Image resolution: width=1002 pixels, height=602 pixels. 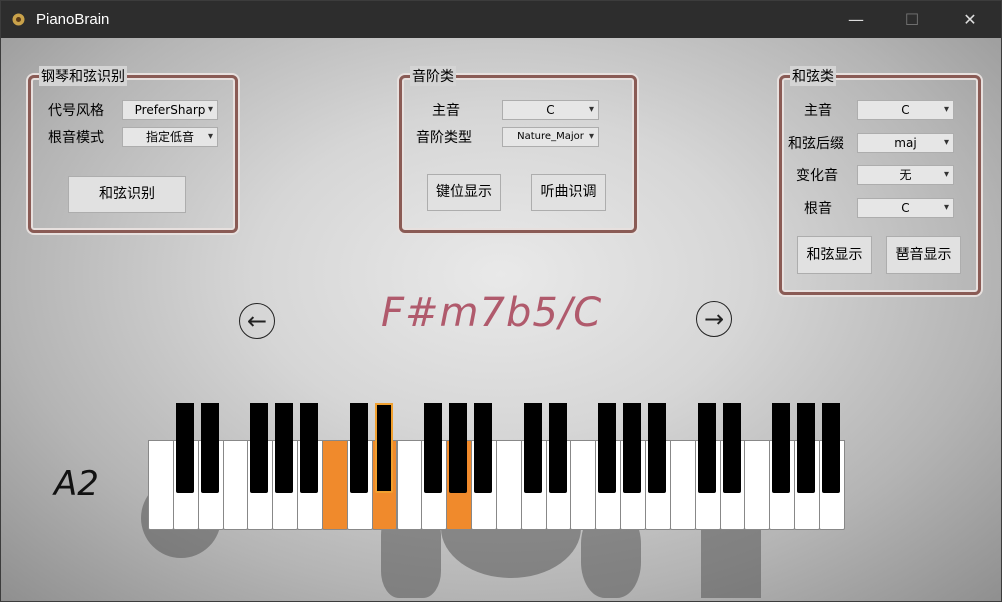 What do you see at coordinates (550, 137) in the screenshot?
I see `scale-type-select: Nature_Major ▾` at bounding box center [550, 137].